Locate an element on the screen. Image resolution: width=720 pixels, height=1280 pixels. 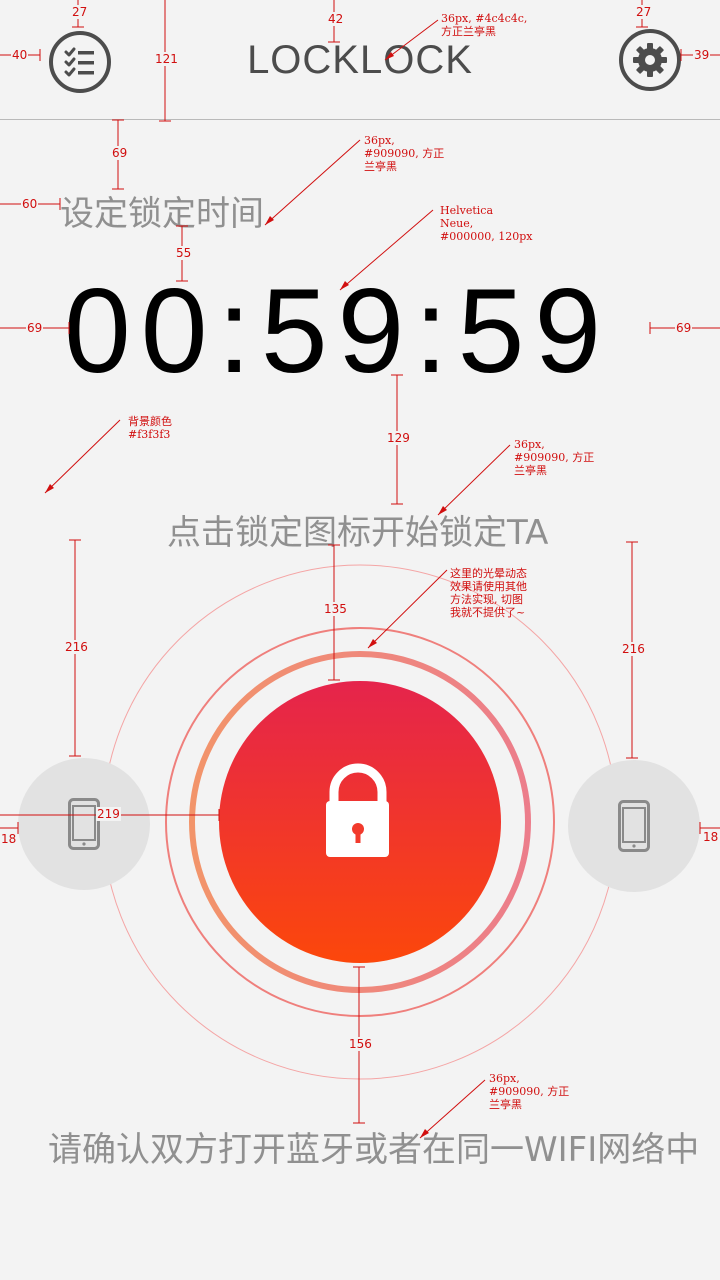
annotation-timer-font: Helvetica Neue, #000000, 120px is located at coordinates (486, 223).